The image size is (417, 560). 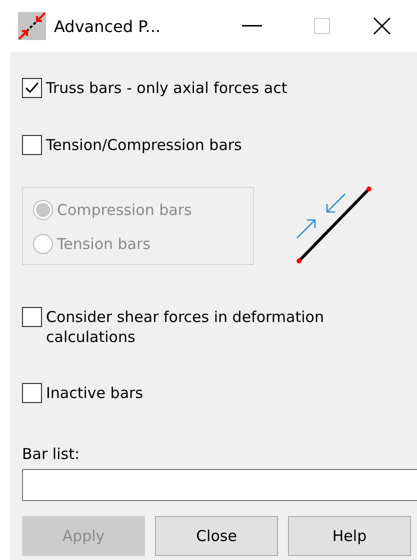 I want to click on checkbox-label: Tension/Compression bars, so click(x=144, y=145).